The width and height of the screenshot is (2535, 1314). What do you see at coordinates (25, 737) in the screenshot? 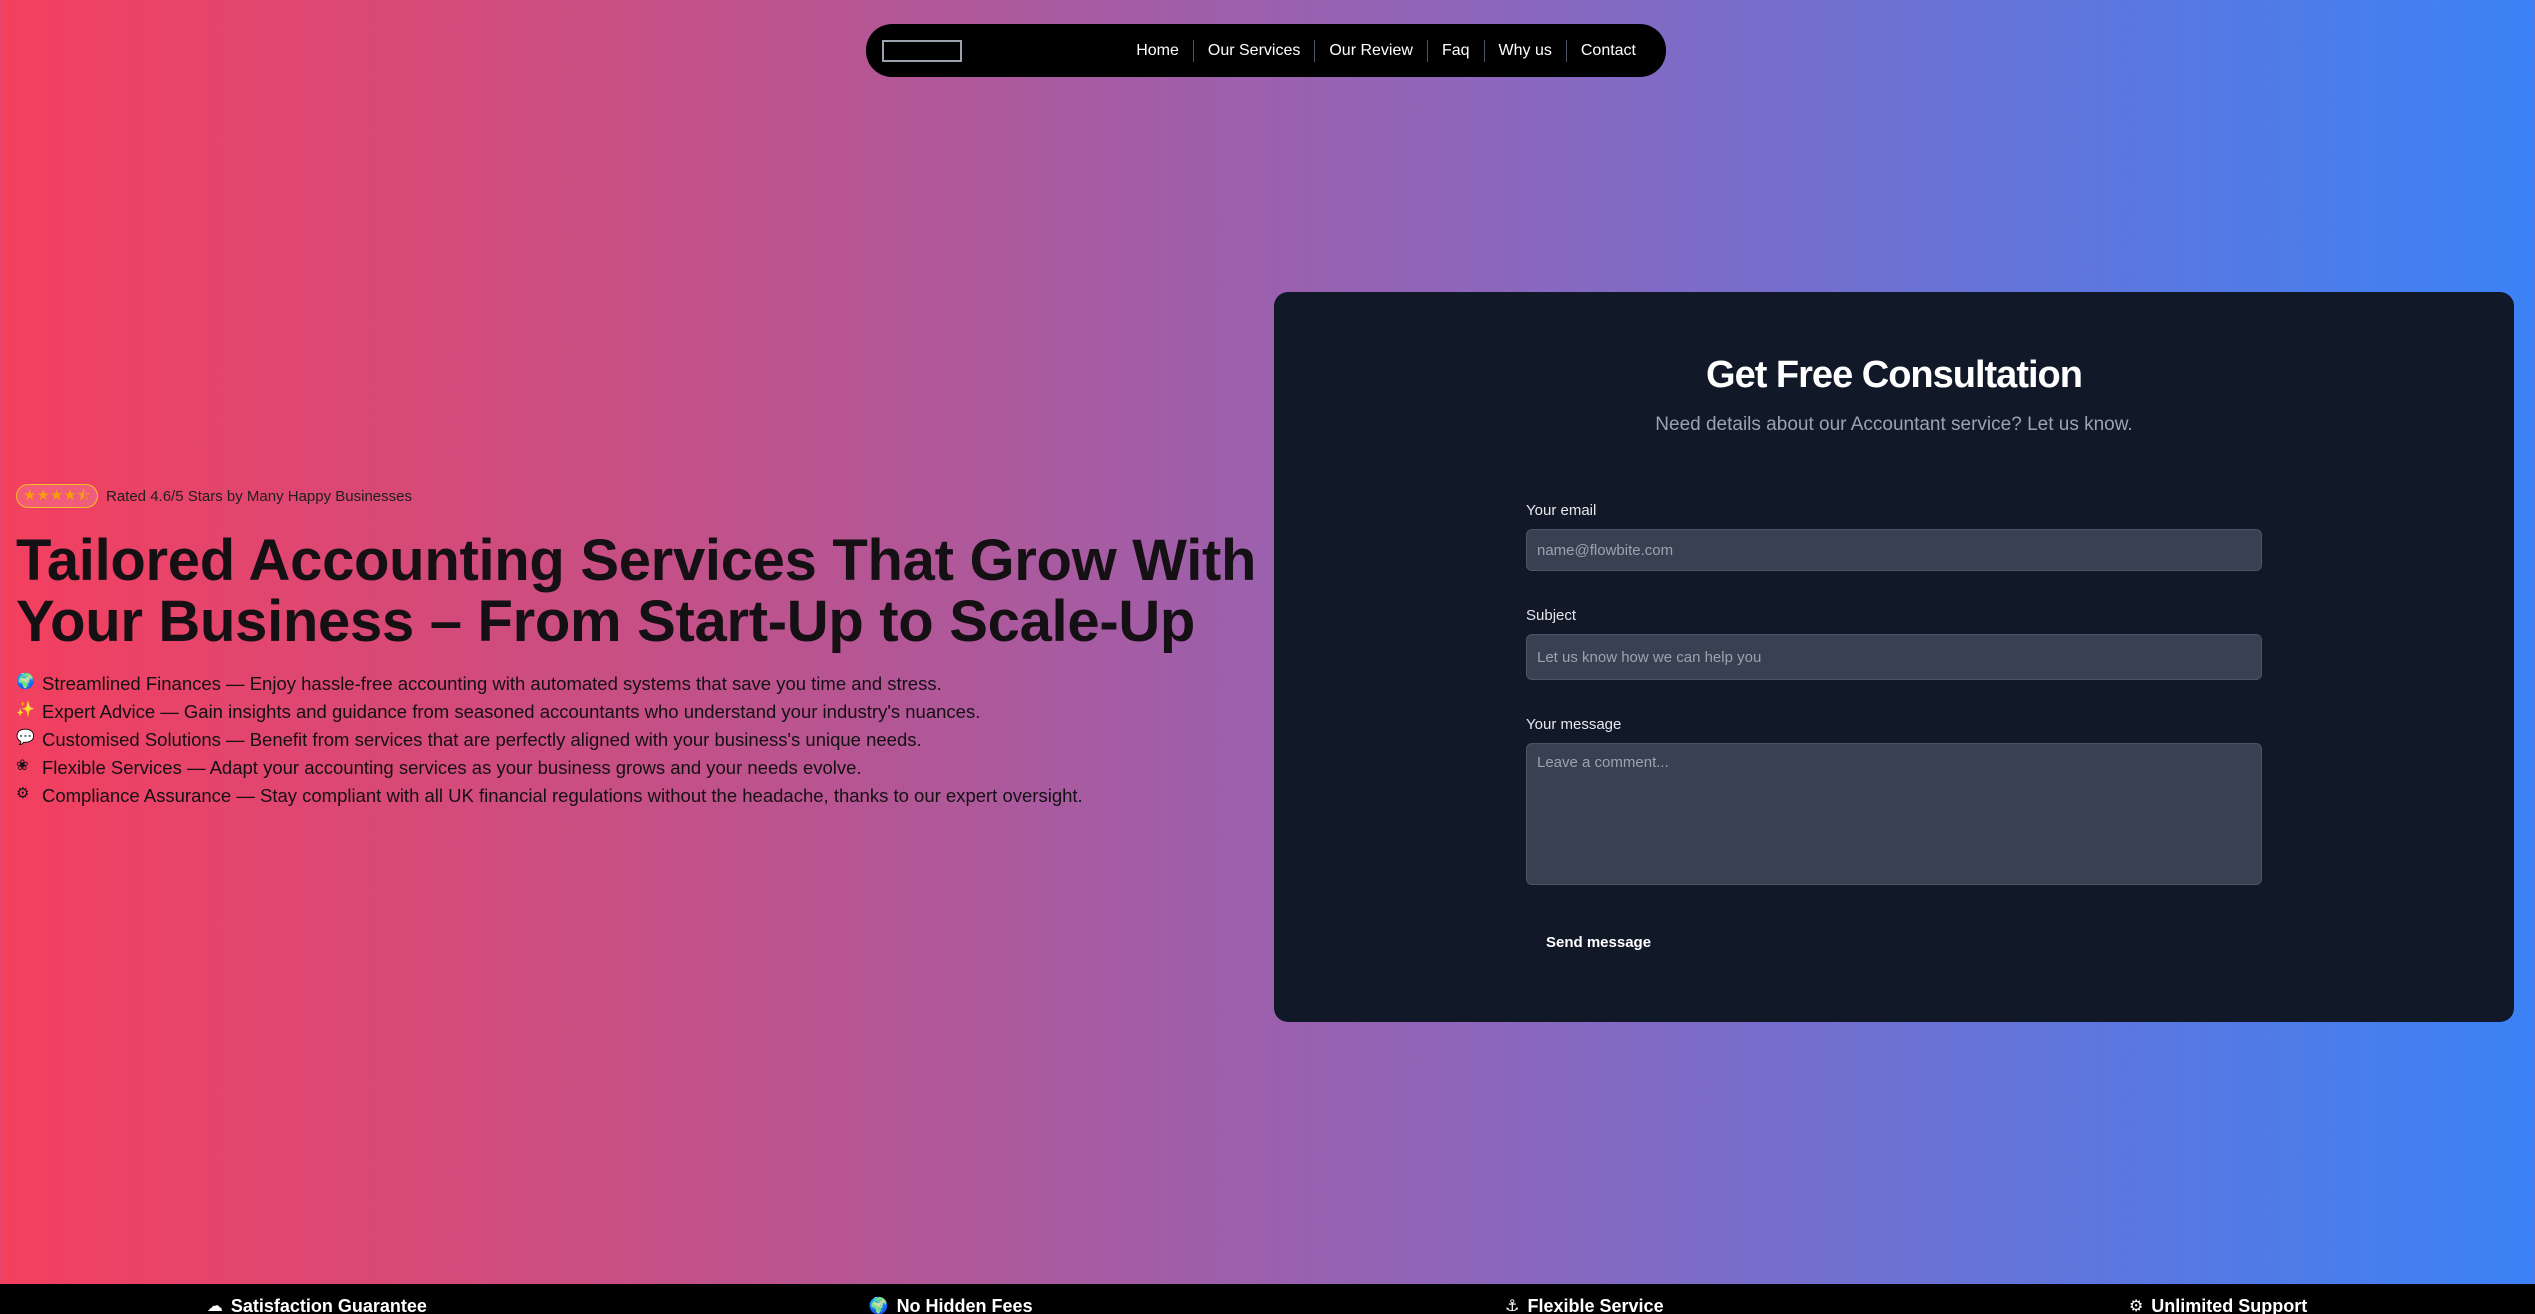
I see `chat-icon: 💬` at bounding box center [25, 737].